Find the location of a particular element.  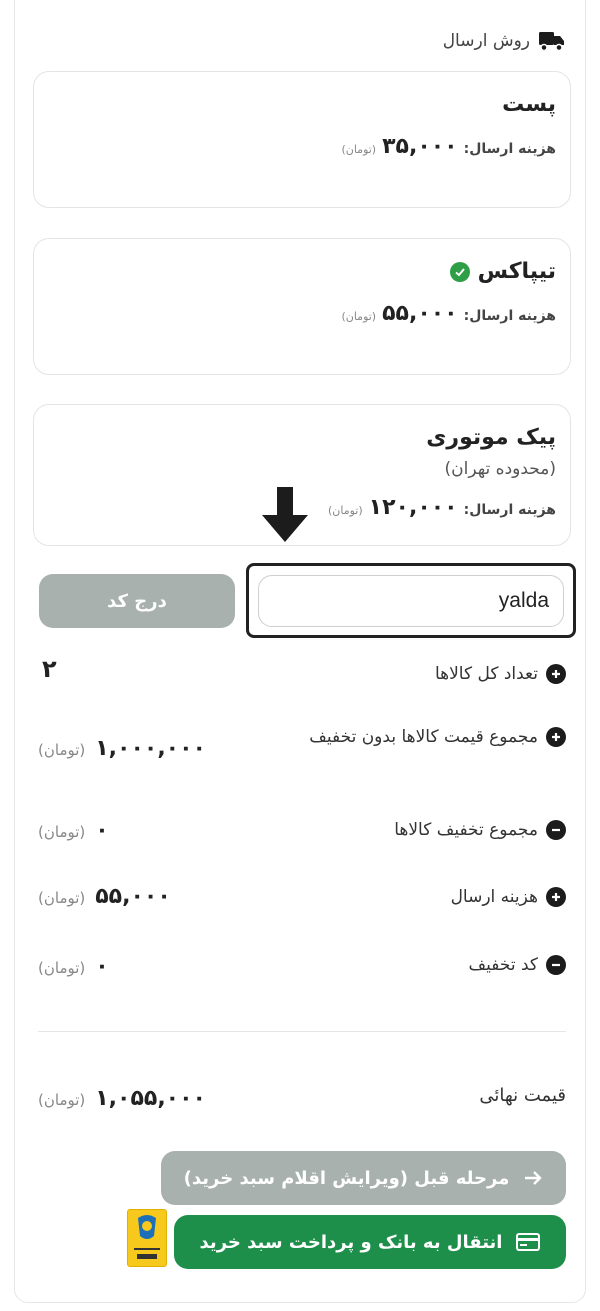

shipping-cost: هزینه ارسال: ۳۵,۰۰۰ (تومان) is located at coordinates (448, 146).